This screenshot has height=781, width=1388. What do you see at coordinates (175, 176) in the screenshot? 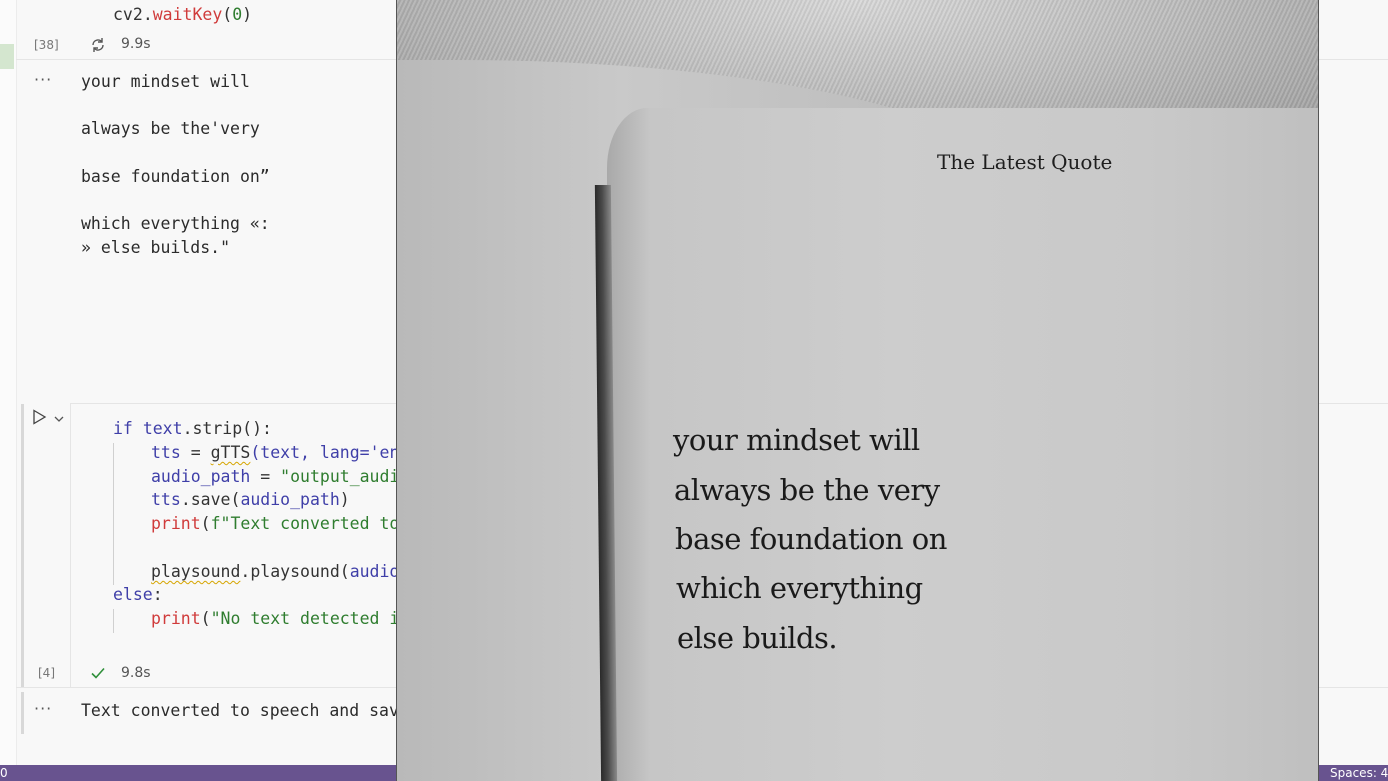
I see `output-line: base foundation on”` at bounding box center [175, 176].